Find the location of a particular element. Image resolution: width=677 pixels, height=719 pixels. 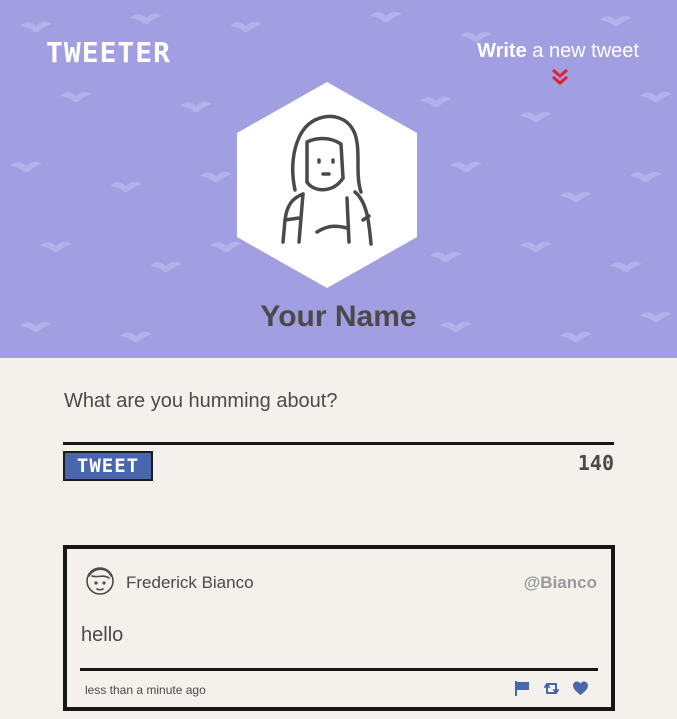

tweet-author-name: Frederick Bianco is located at coordinates (190, 582).